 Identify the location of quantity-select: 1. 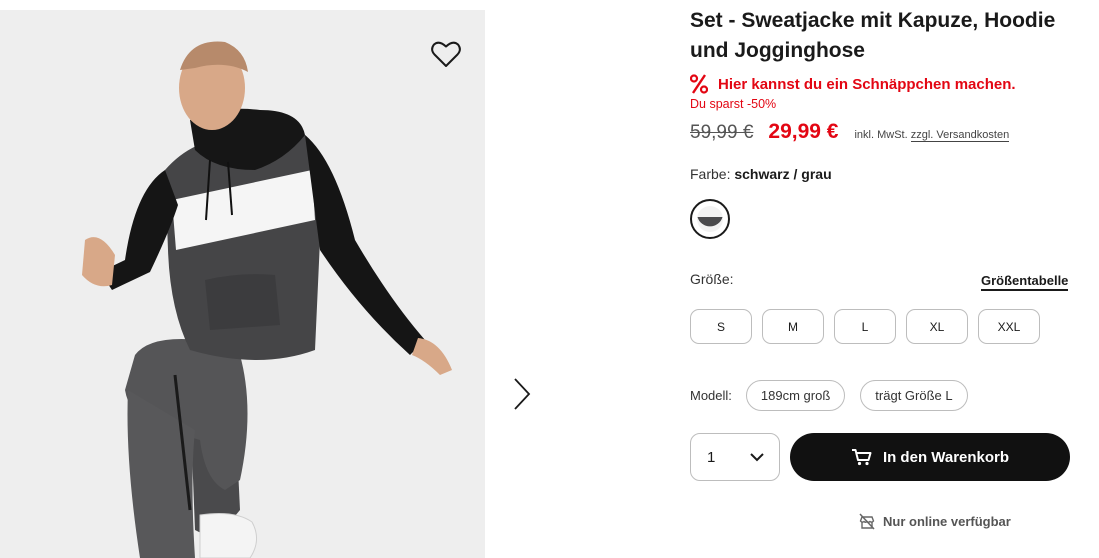
(735, 457).